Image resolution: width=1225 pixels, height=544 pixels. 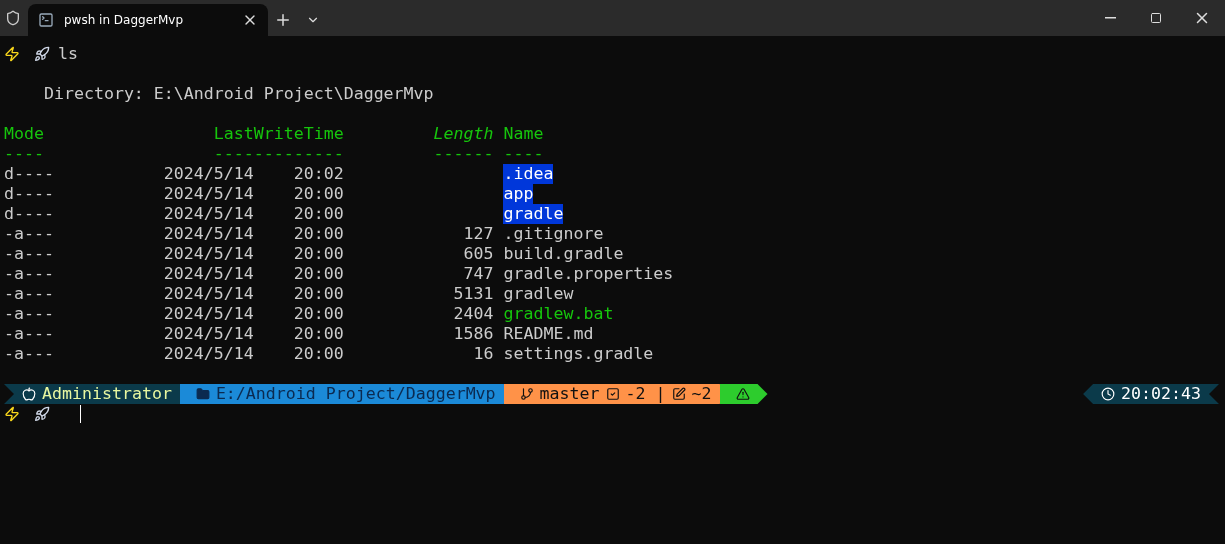 I want to click on file-name: README.md, so click(x=548, y=334).